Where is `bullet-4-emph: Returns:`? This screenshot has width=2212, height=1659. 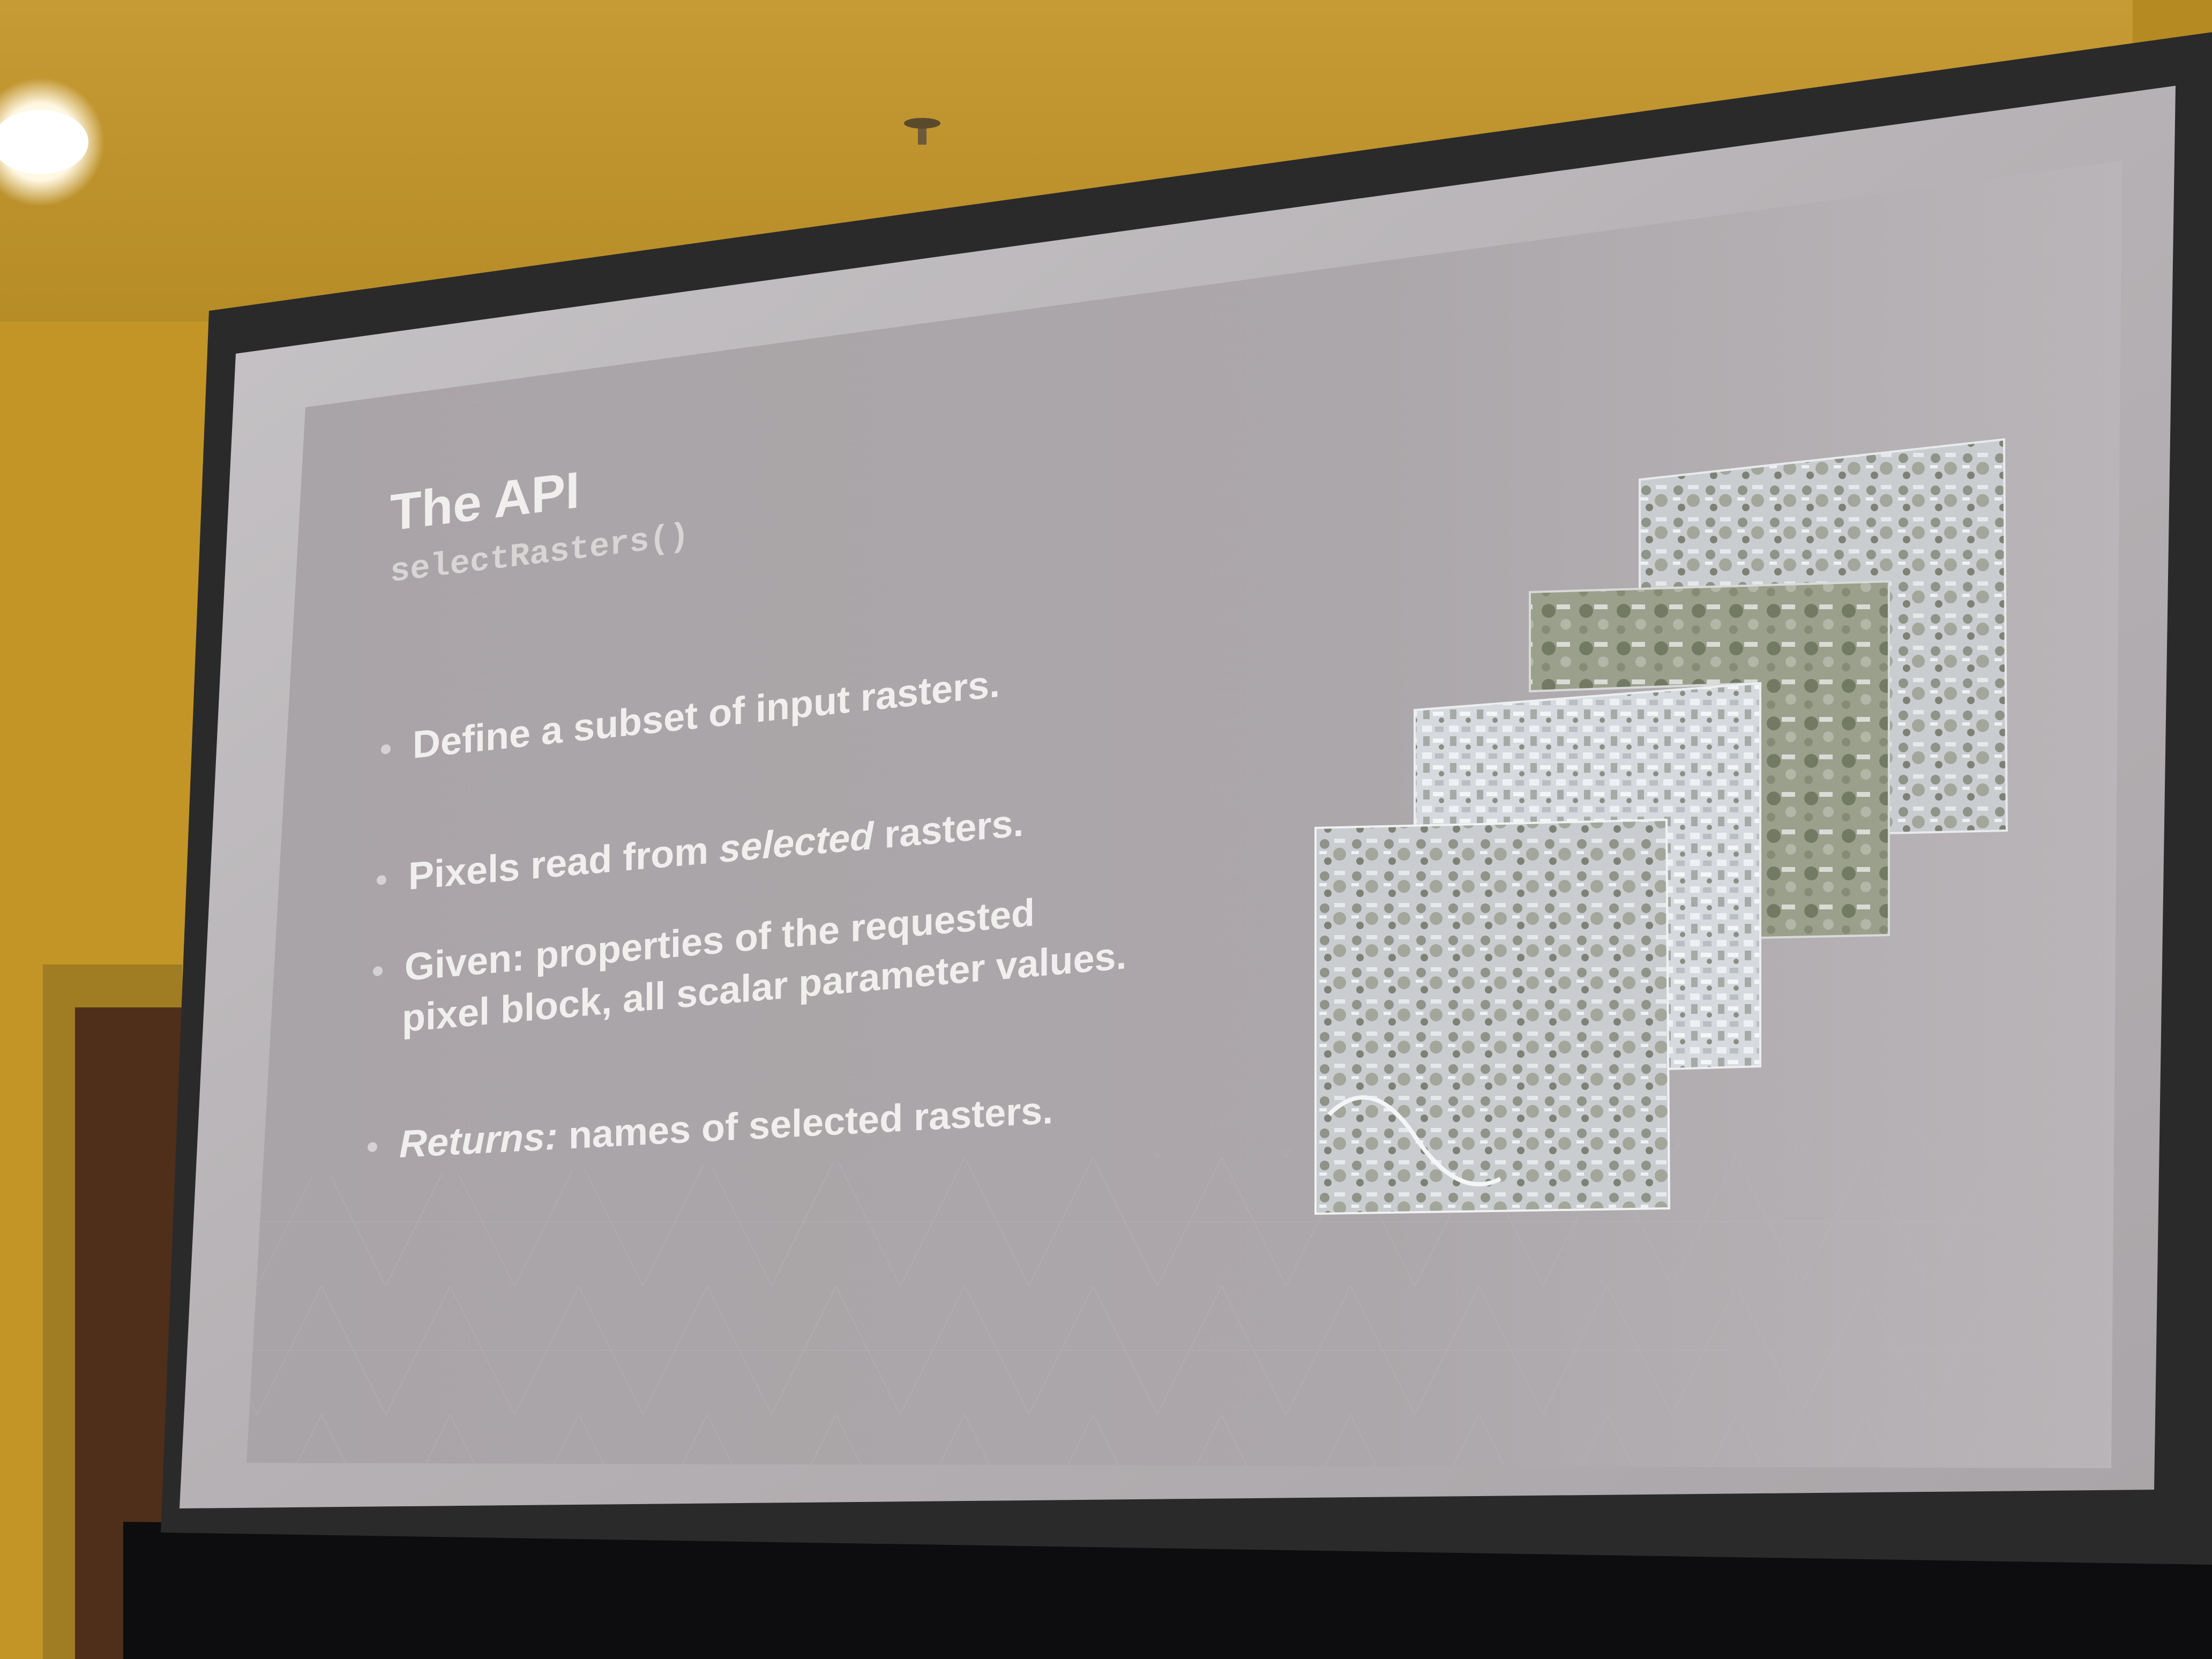
bullet-4-emph: Returns: is located at coordinates (478, 1140).